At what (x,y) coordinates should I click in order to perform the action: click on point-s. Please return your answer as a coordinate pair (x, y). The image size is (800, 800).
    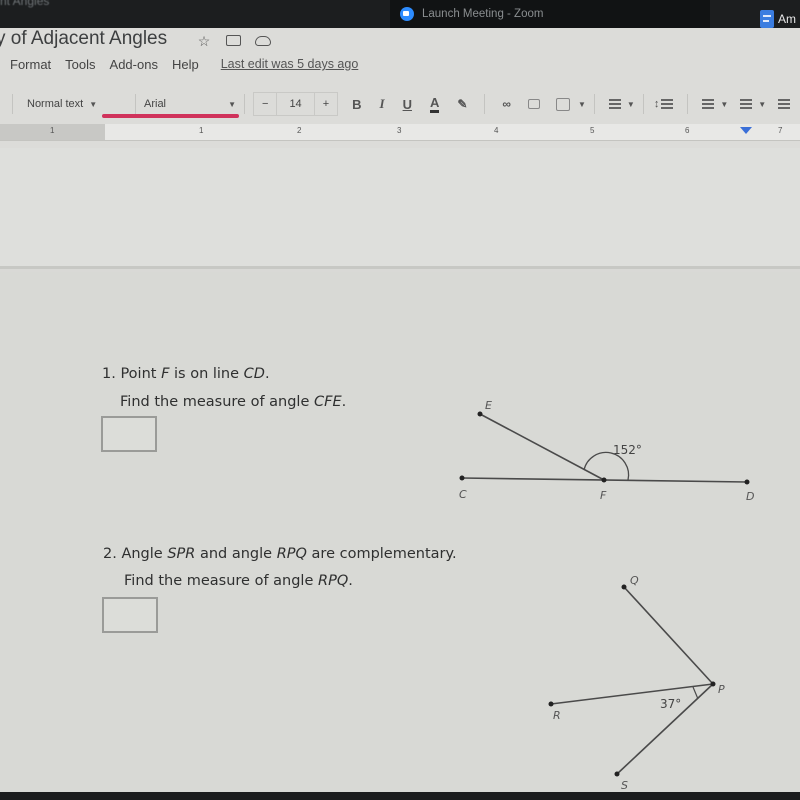
    Looking at the image, I should click on (617, 774).